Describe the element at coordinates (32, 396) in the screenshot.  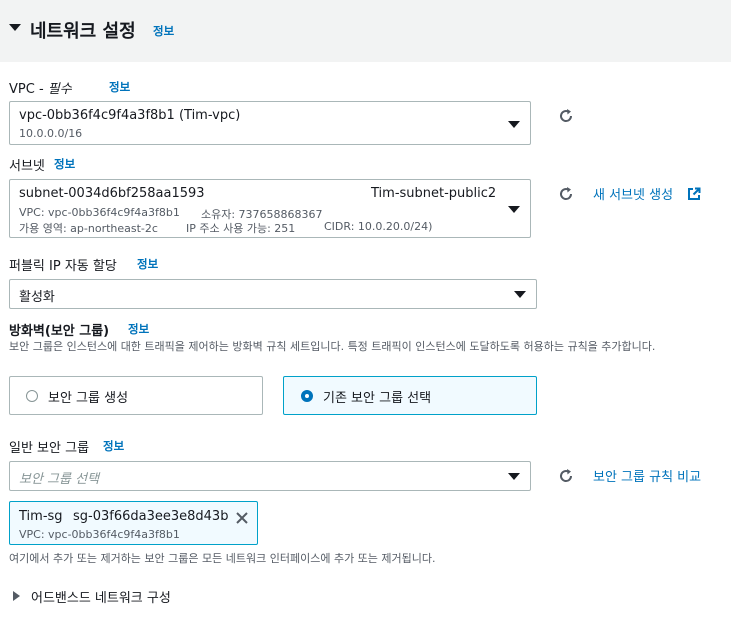
I see `radio-create-indicator` at that location.